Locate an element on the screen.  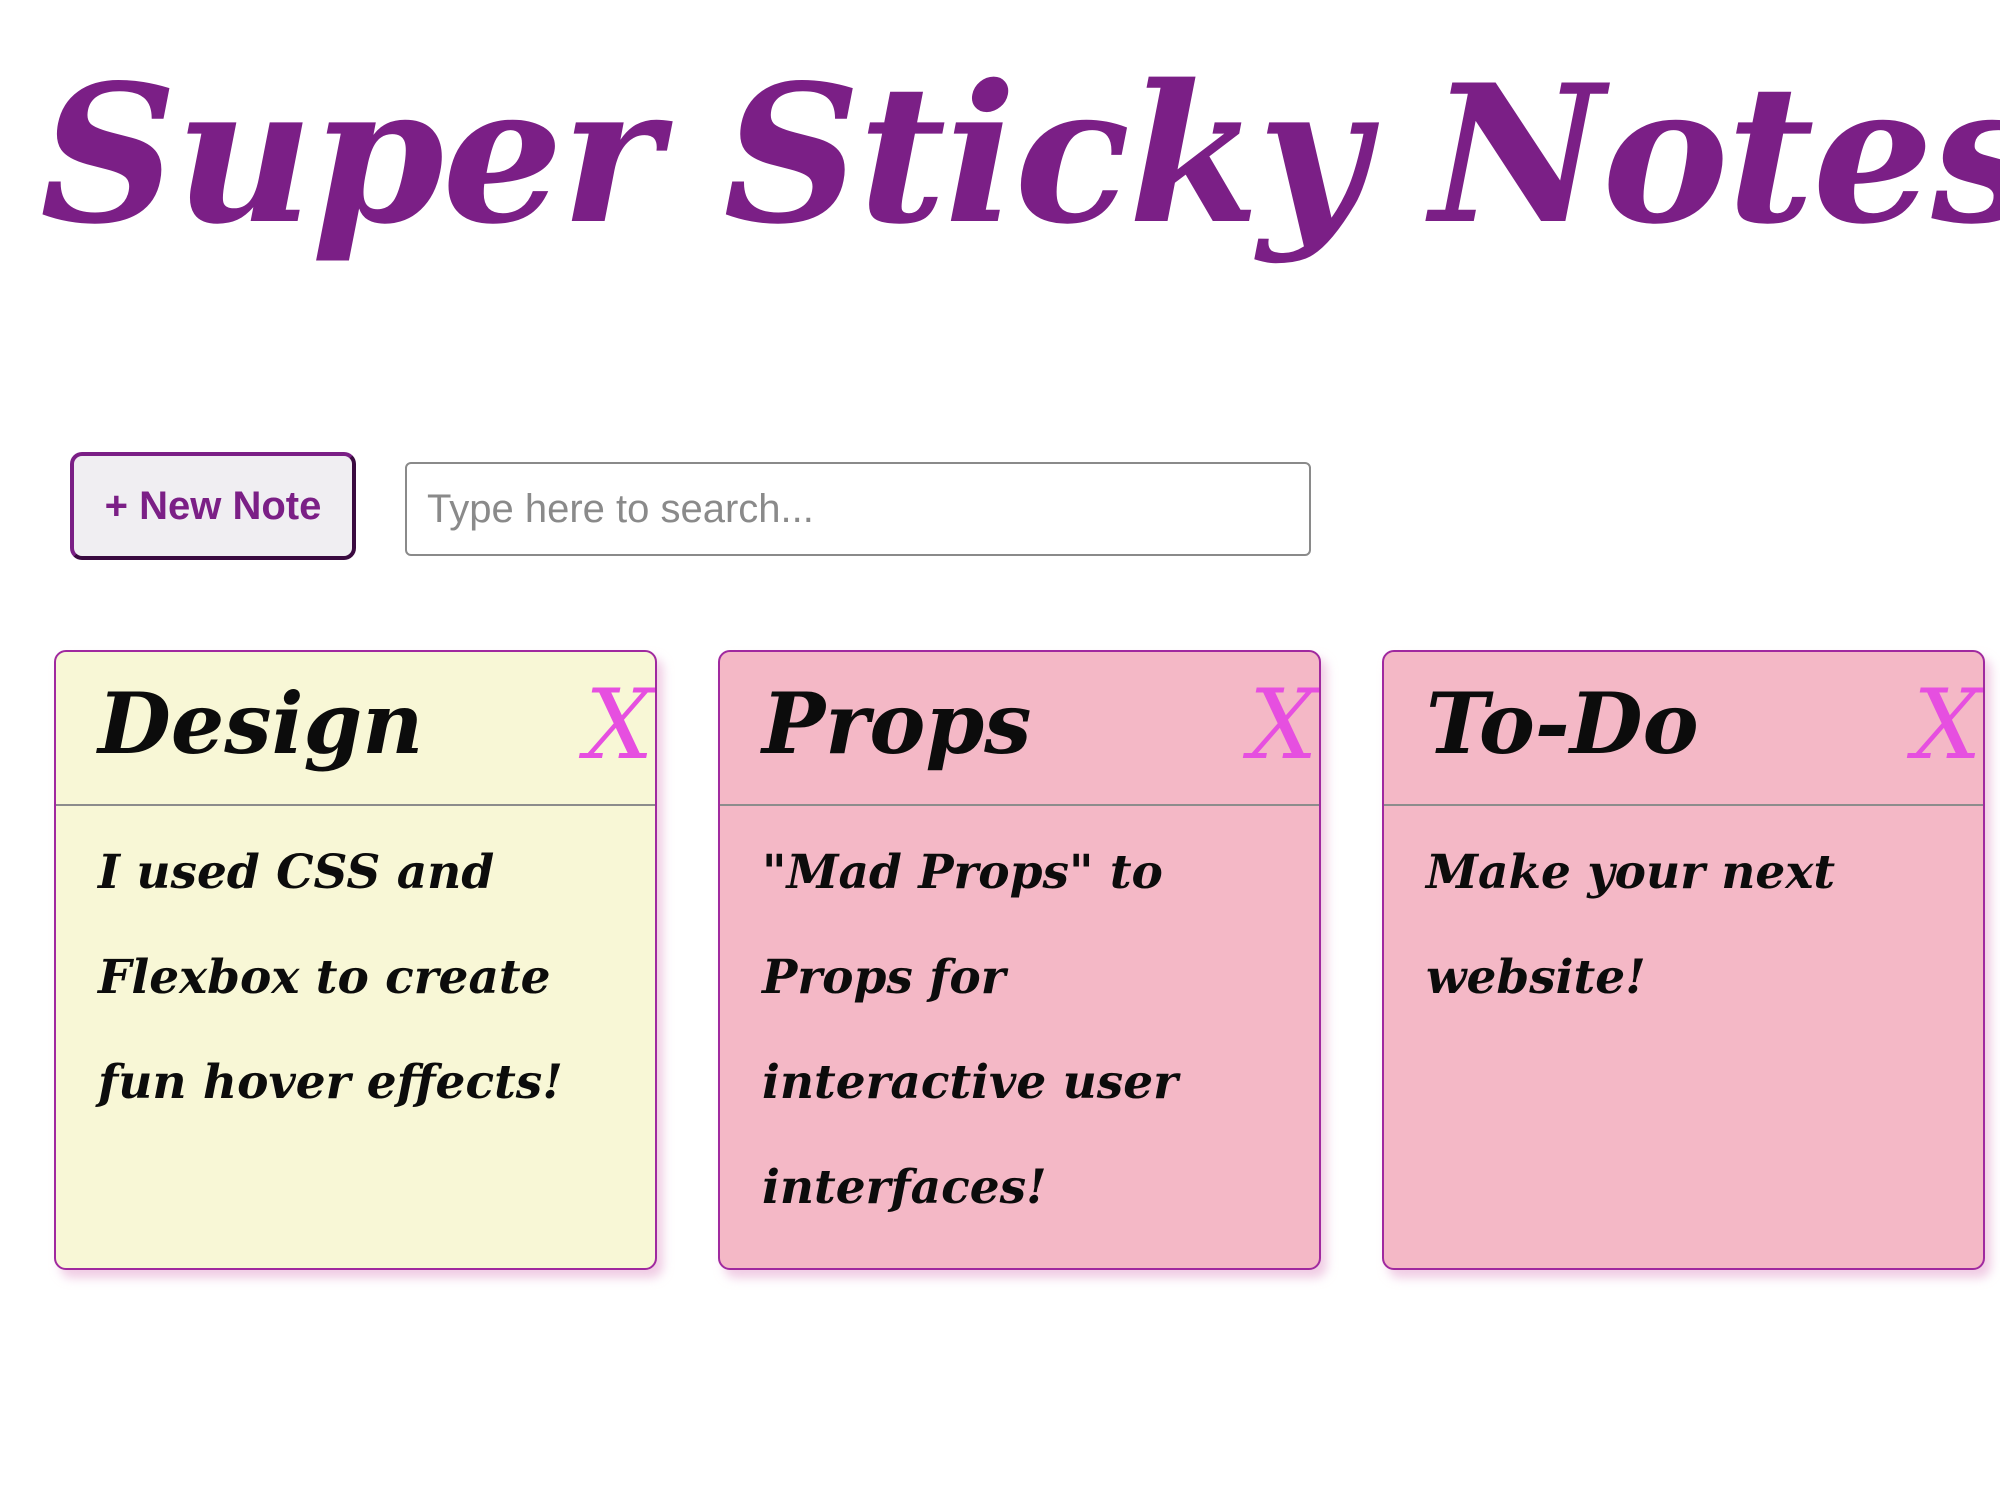
note-header: To-Do X is located at coordinates (1683, 729).